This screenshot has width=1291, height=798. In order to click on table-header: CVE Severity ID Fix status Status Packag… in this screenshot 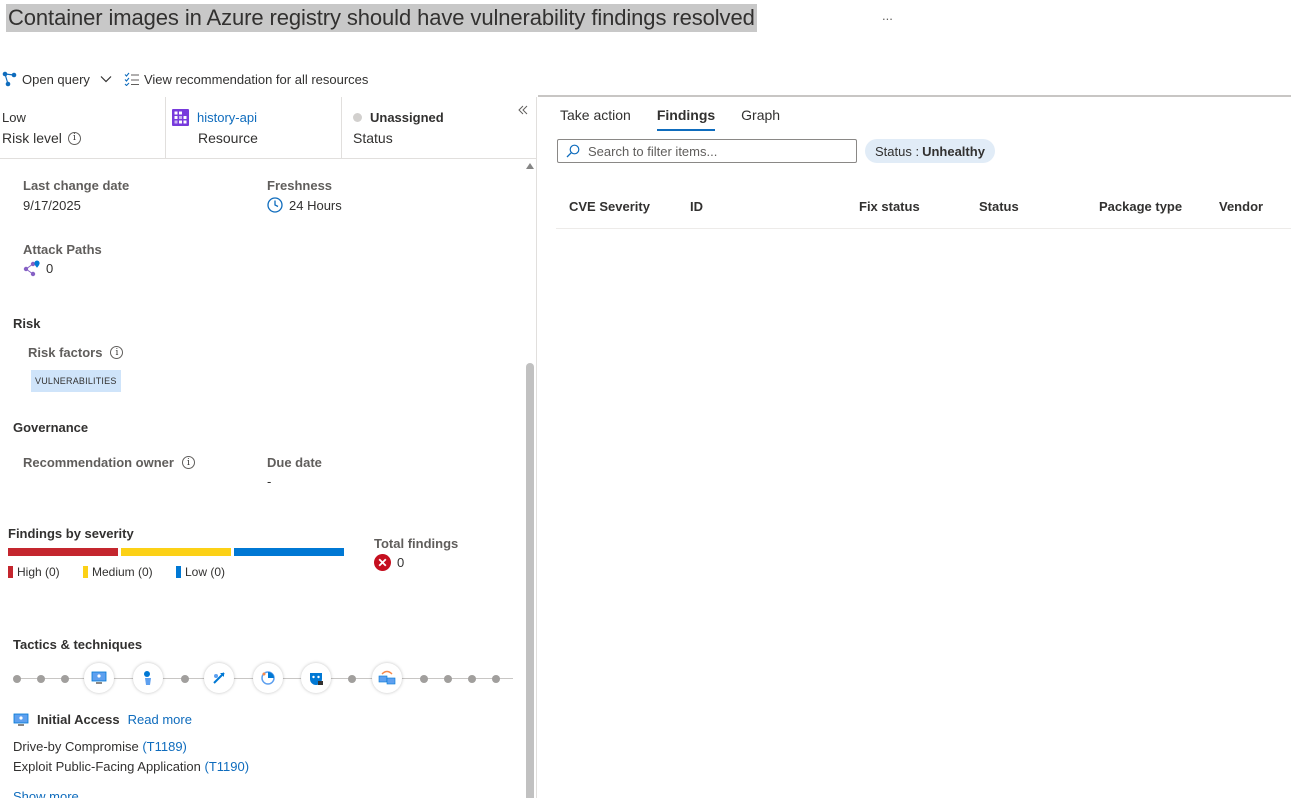, I will do `click(923, 208)`.